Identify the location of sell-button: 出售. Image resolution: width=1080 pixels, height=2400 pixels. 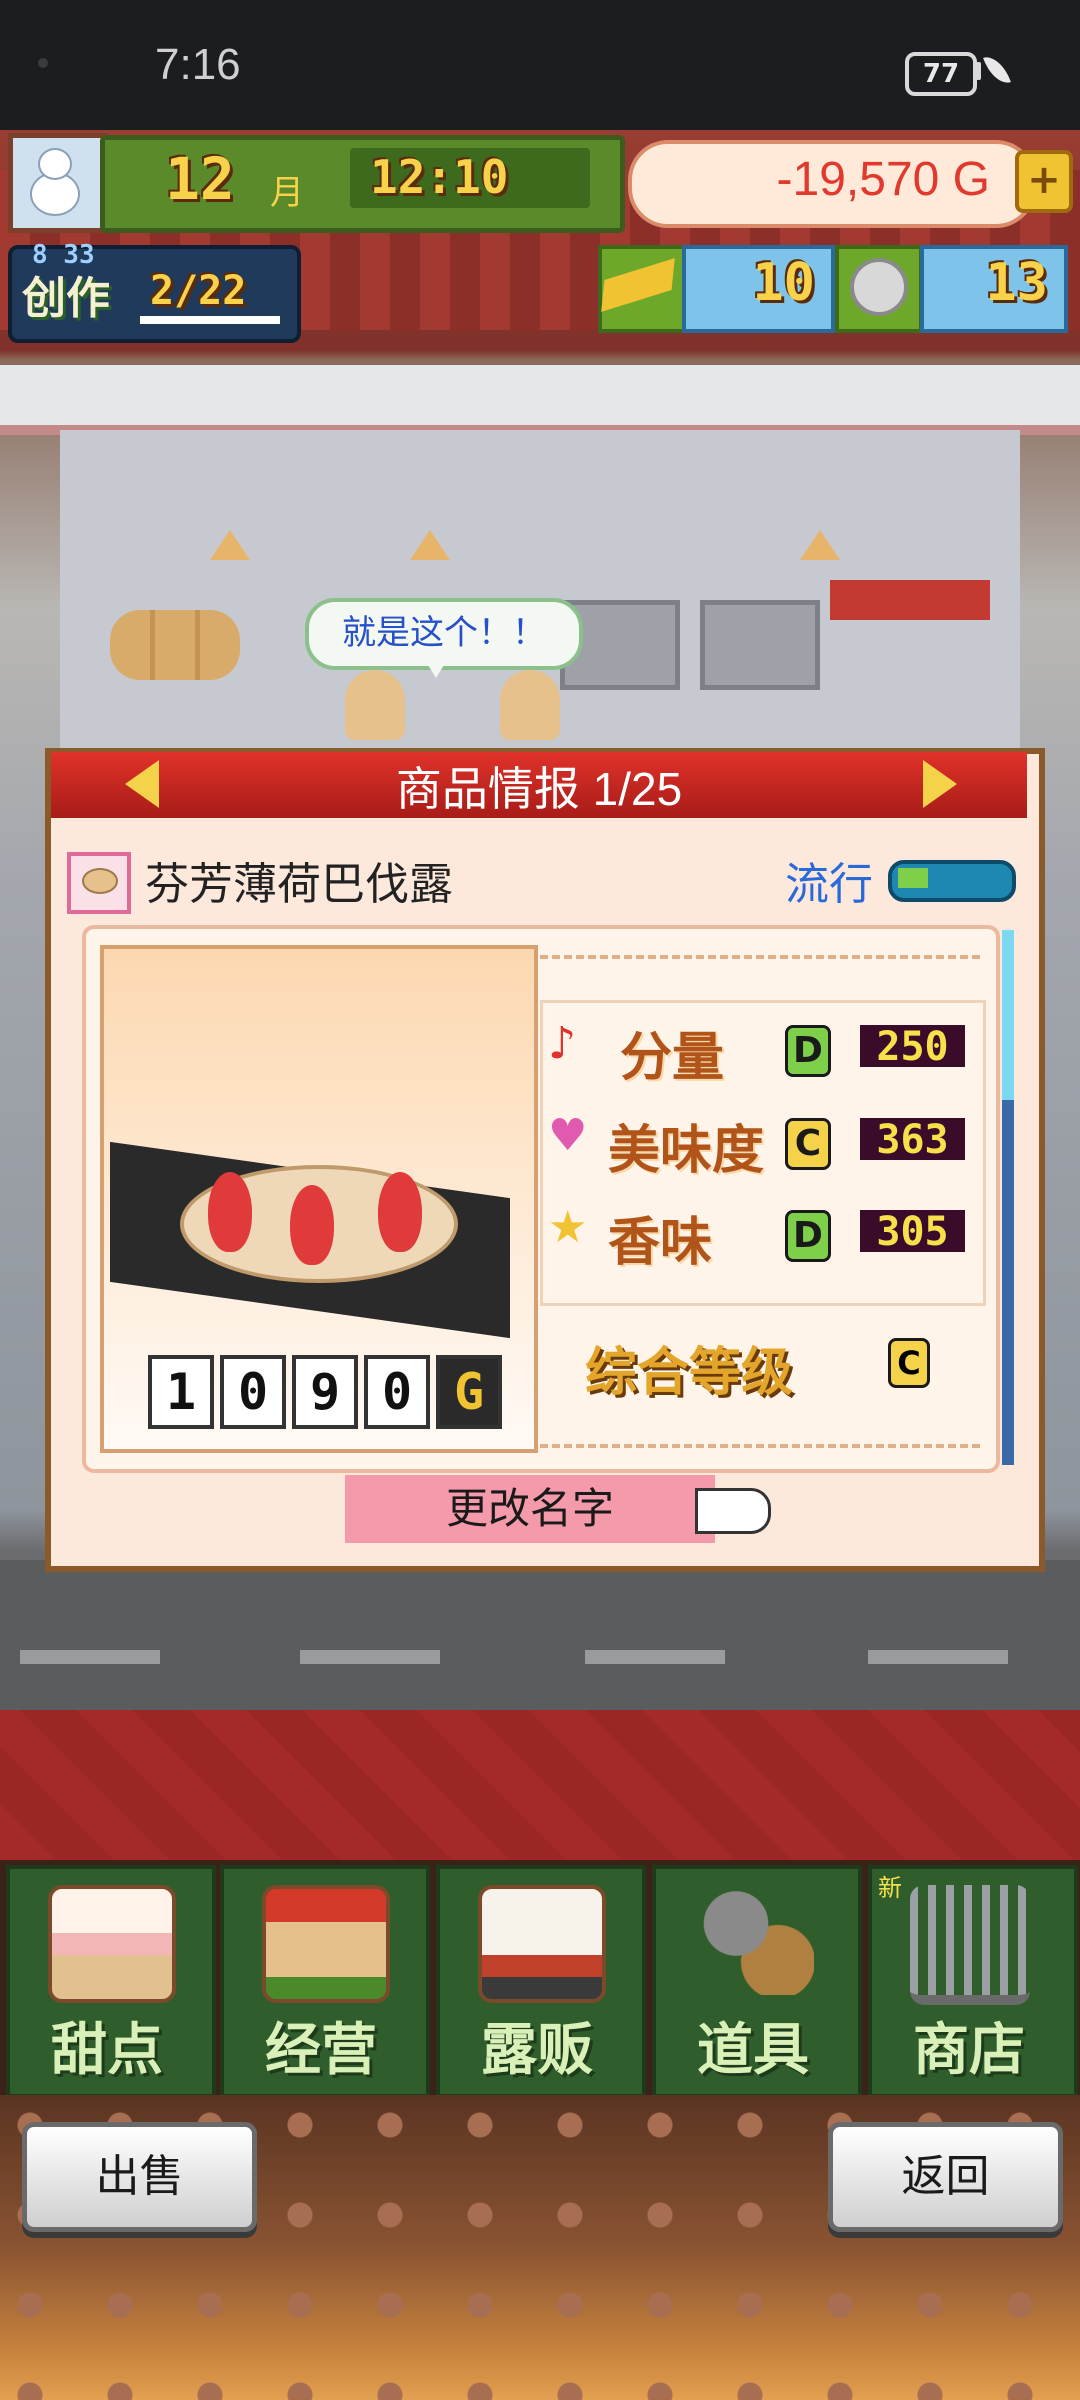
(139, 2177).